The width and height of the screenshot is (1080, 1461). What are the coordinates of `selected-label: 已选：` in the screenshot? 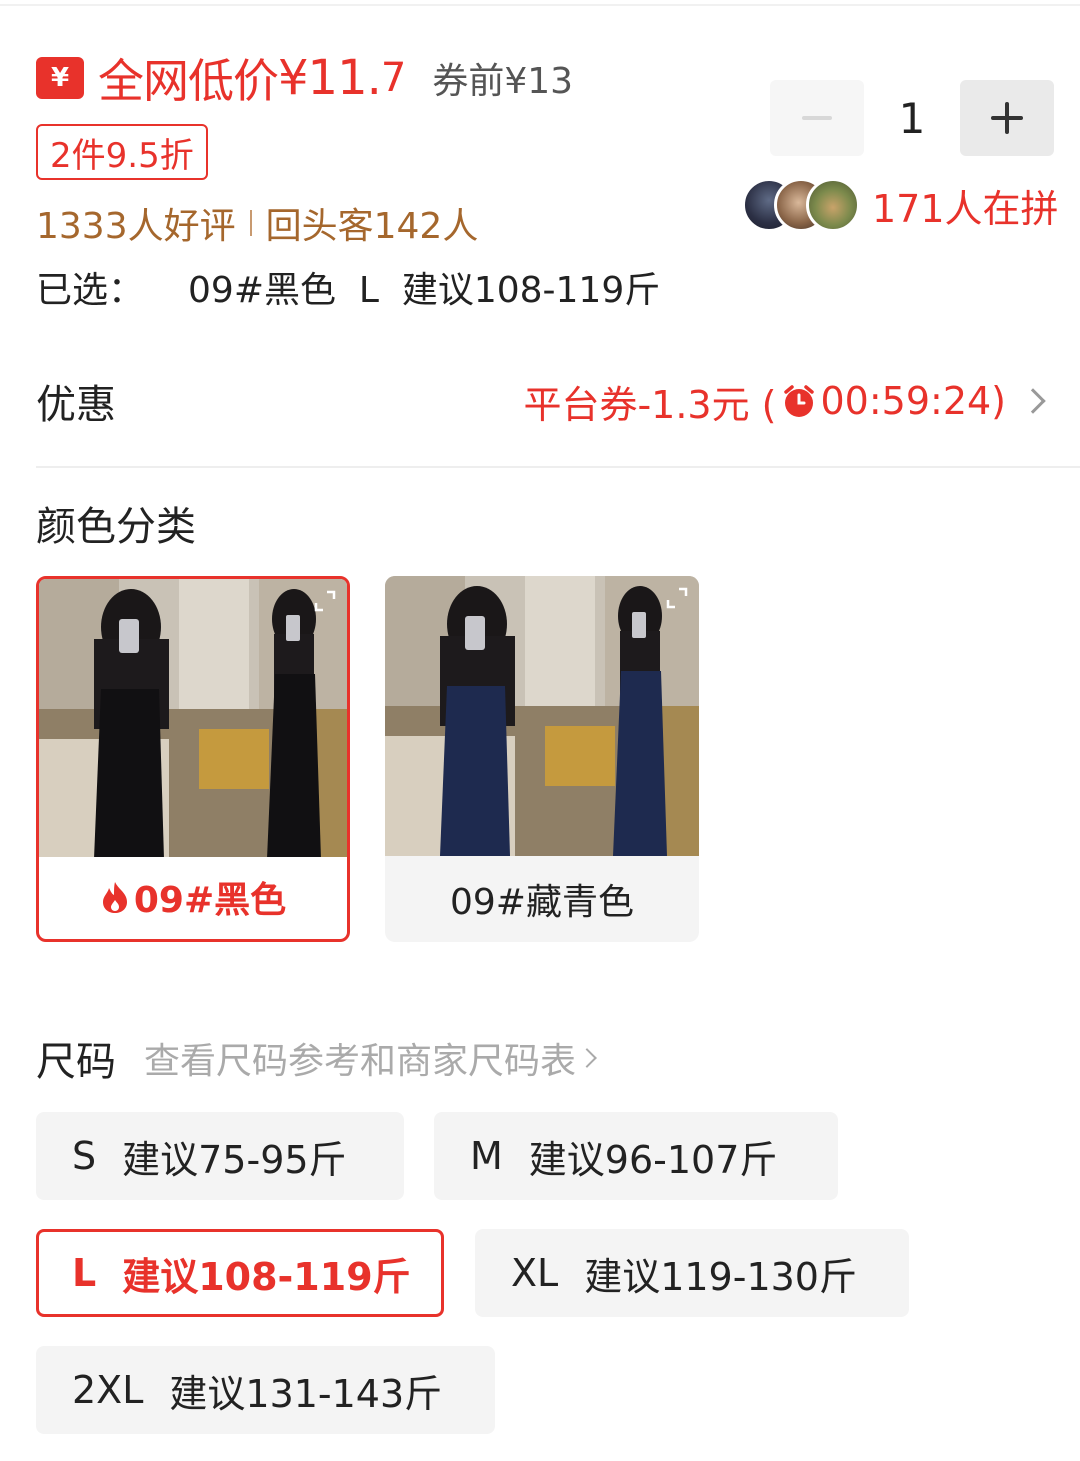 It's located at (90, 290).